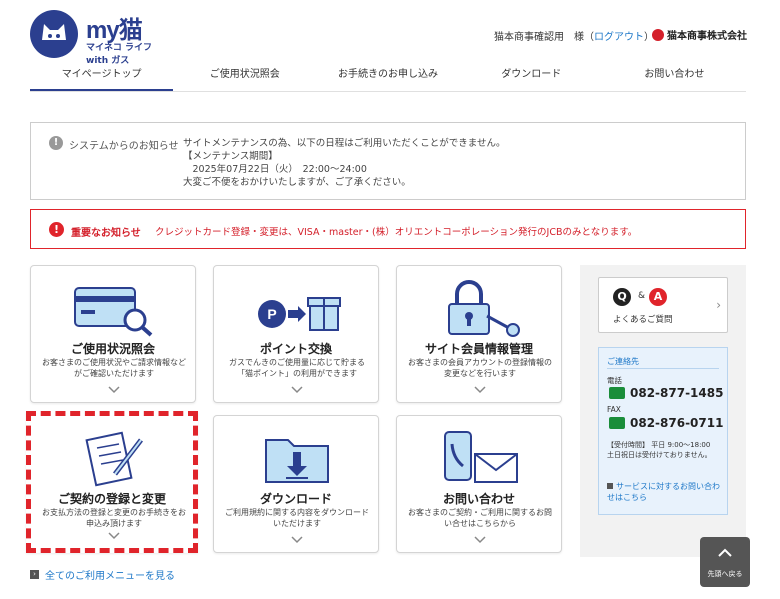  What do you see at coordinates (34, 574) in the screenshot?
I see `arrow-right-icon: ›` at bounding box center [34, 574].